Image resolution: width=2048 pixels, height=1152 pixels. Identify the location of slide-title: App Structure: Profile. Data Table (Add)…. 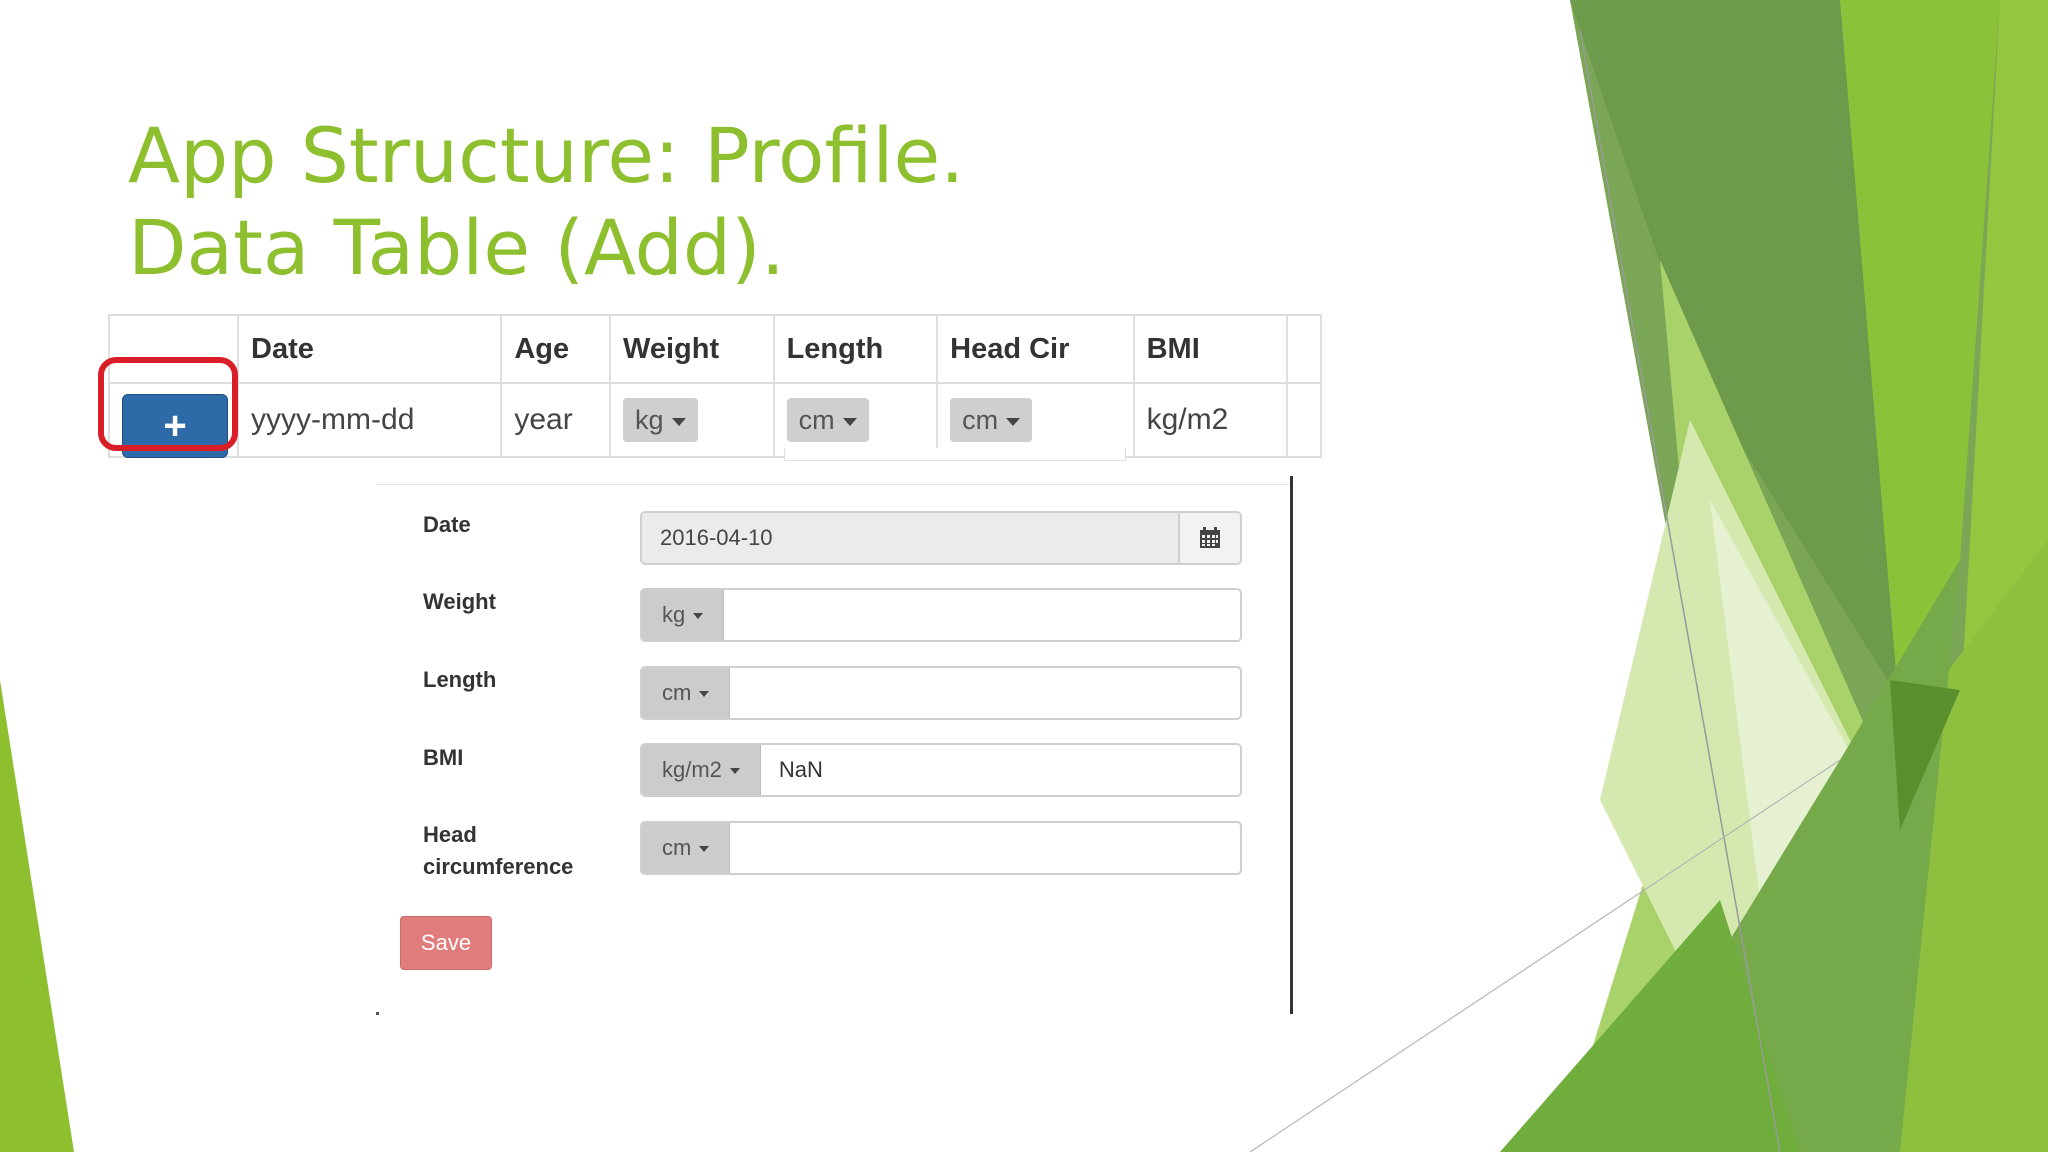
(546, 202).